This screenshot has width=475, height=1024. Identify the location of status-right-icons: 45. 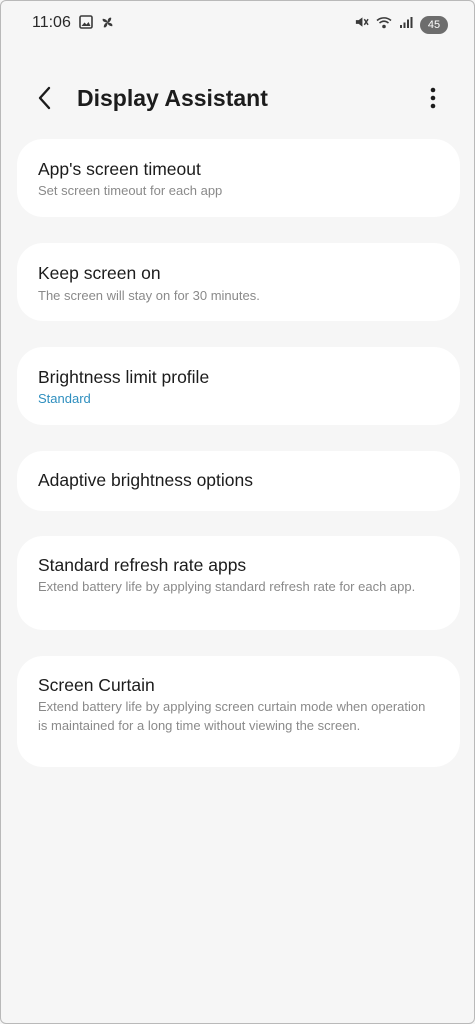
(401, 24).